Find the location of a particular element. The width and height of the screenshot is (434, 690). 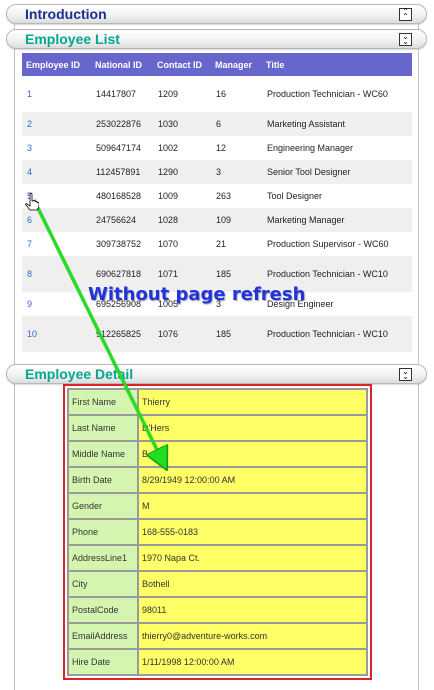

table-row: 6 24756624 1028 109 Marketing Manager is located at coordinates (217, 220).